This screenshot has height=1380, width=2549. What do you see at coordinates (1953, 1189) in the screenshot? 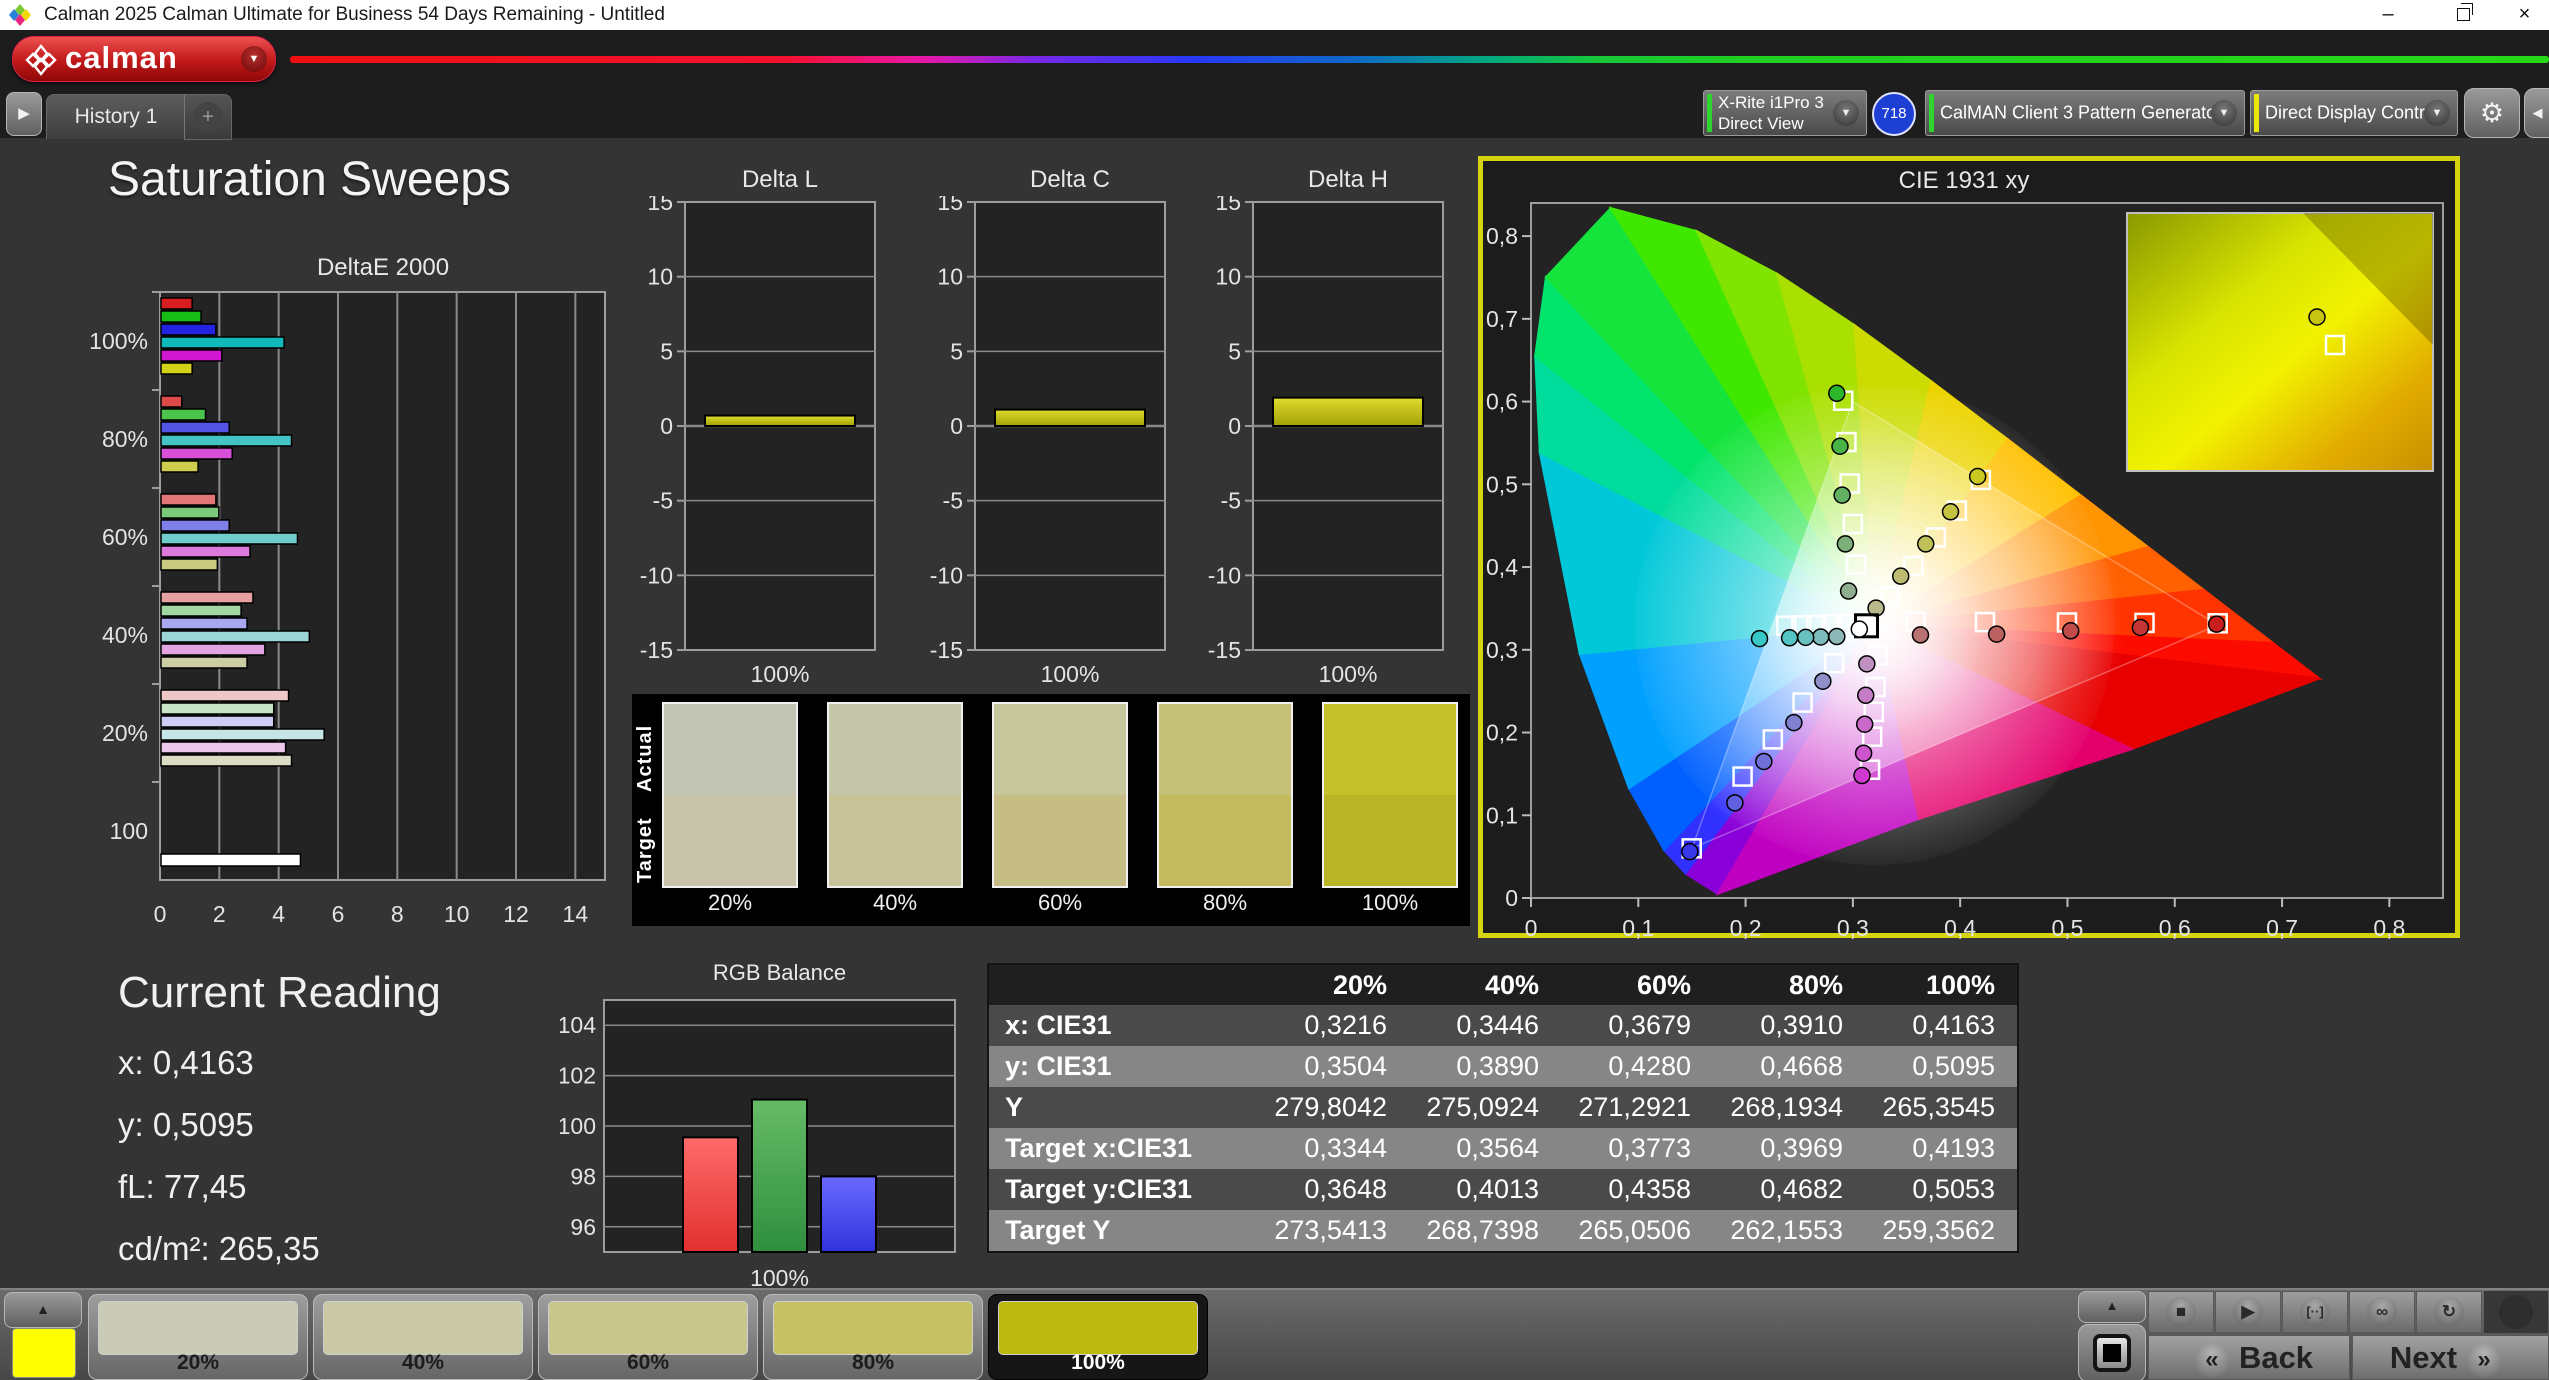
I see `table-cell: 0,5053` at bounding box center [1953, 1189].